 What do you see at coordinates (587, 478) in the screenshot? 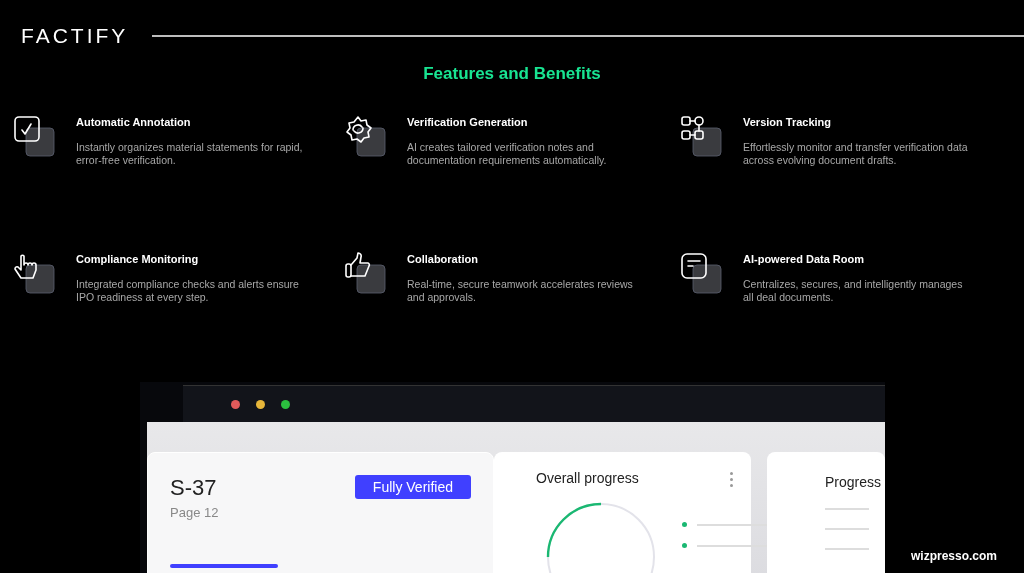
I see `card-title: Overall progress` at bounding box center [587, 478].